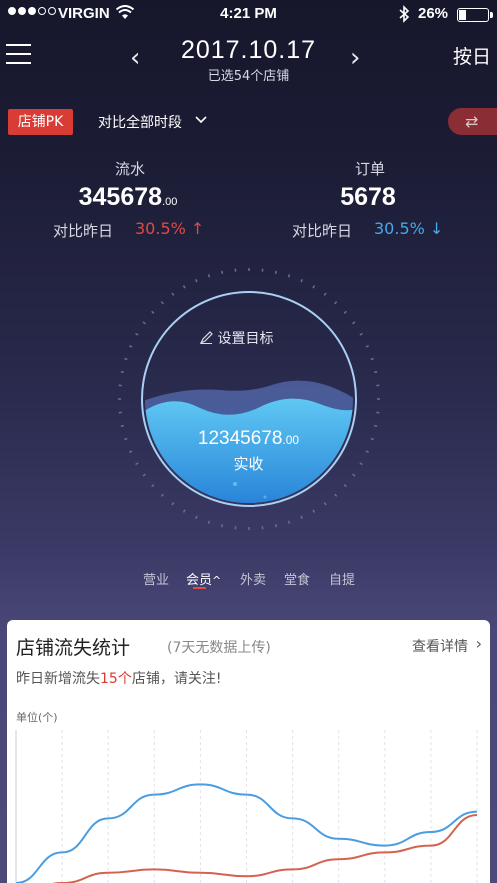  Describe the element at coordinates (409, 228) in the screenshot. I see `orders-change-pct: 30.5% ↓` at that location.